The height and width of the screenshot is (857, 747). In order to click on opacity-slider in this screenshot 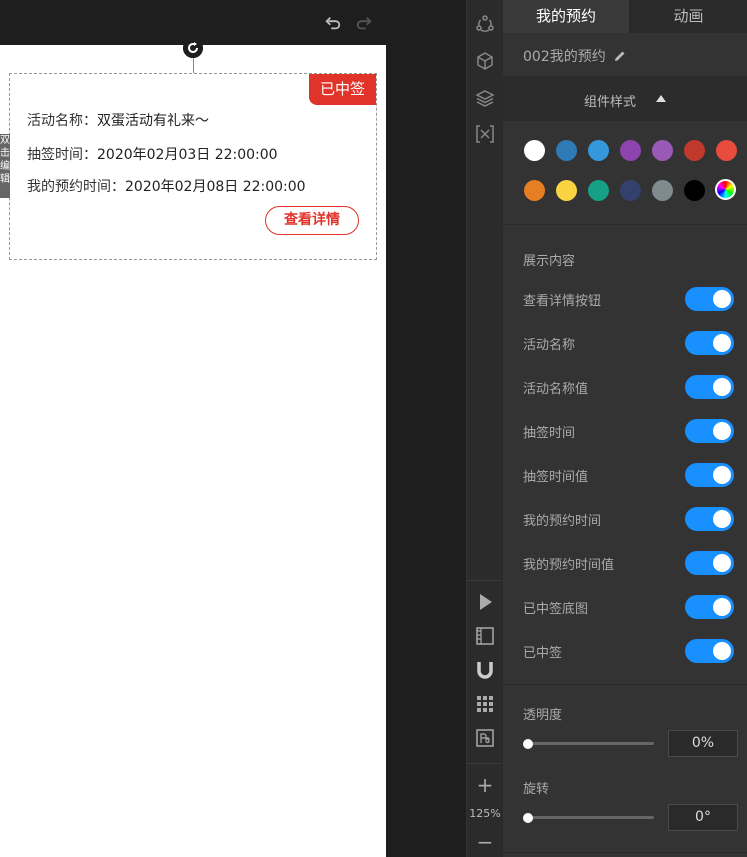, I will do `click(591, 743)`.